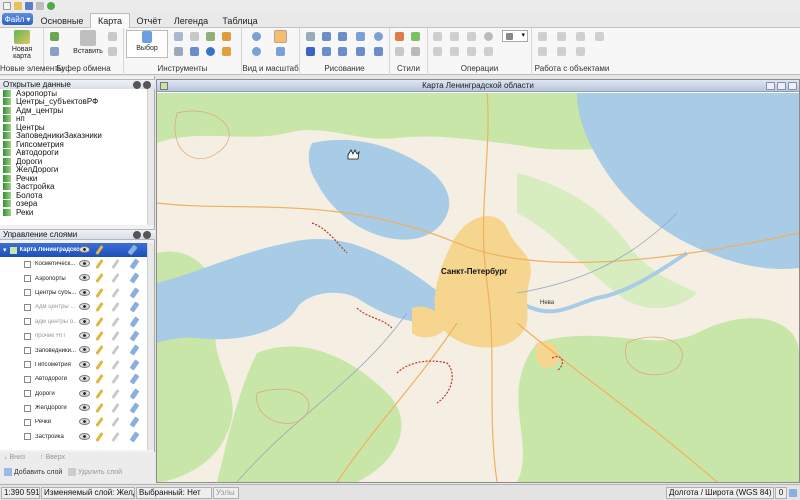  Describe the element at coordinates (720, 493) in the screenshot. I see `coord-system-readout: Долгота / Широта (WGS 84)` at that location.